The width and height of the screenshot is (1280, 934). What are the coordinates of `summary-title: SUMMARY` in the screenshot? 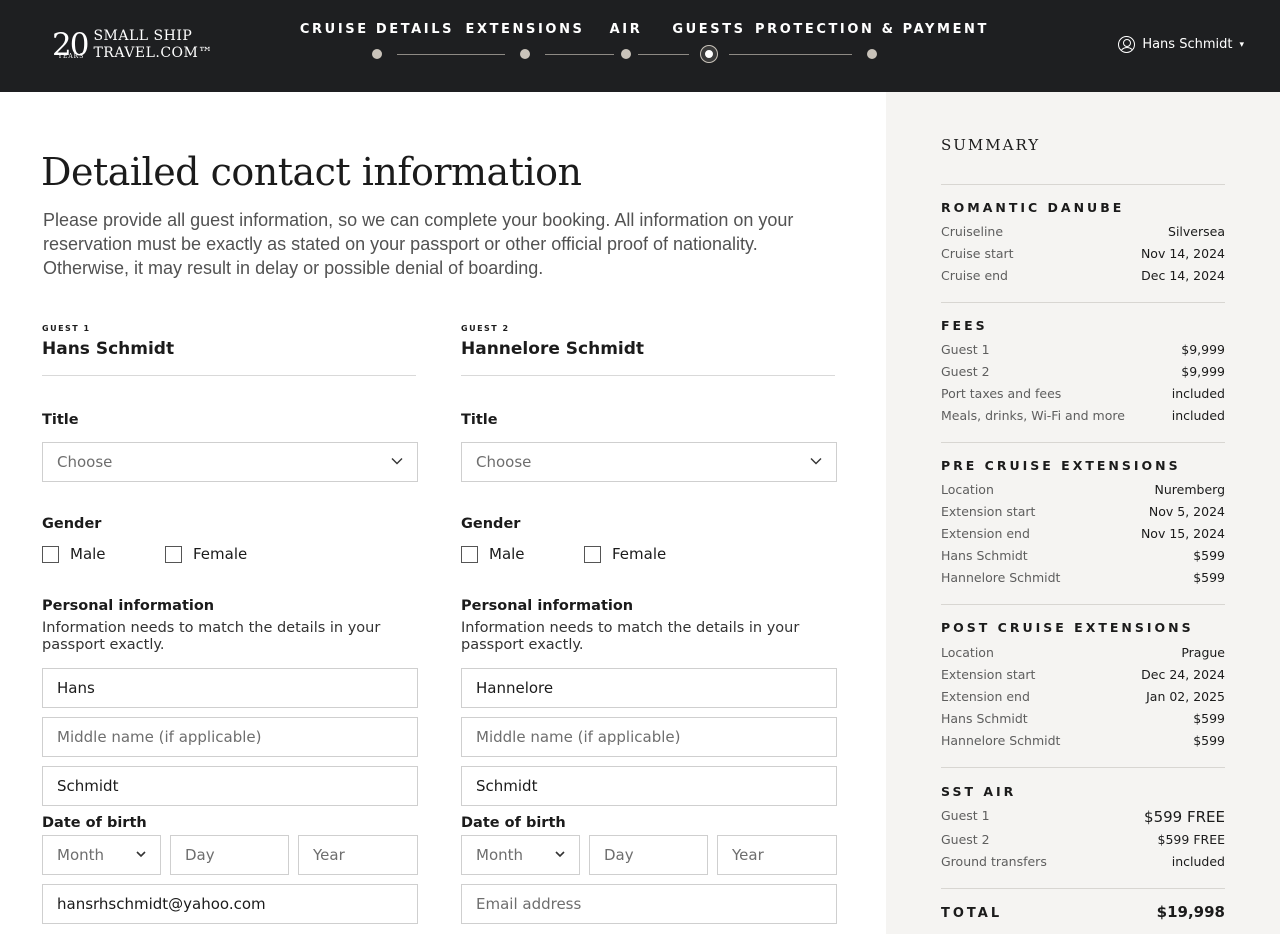 It's located at (991, 145).